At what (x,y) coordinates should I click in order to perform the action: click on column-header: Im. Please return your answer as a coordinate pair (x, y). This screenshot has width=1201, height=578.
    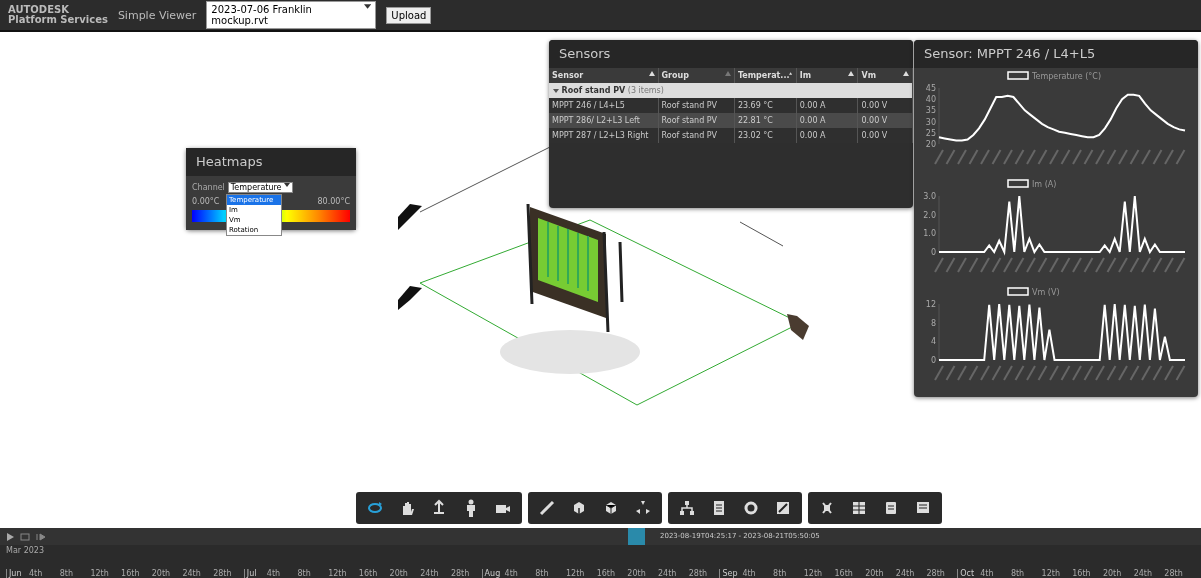
    Looking at the image, I should click on (827, 75).